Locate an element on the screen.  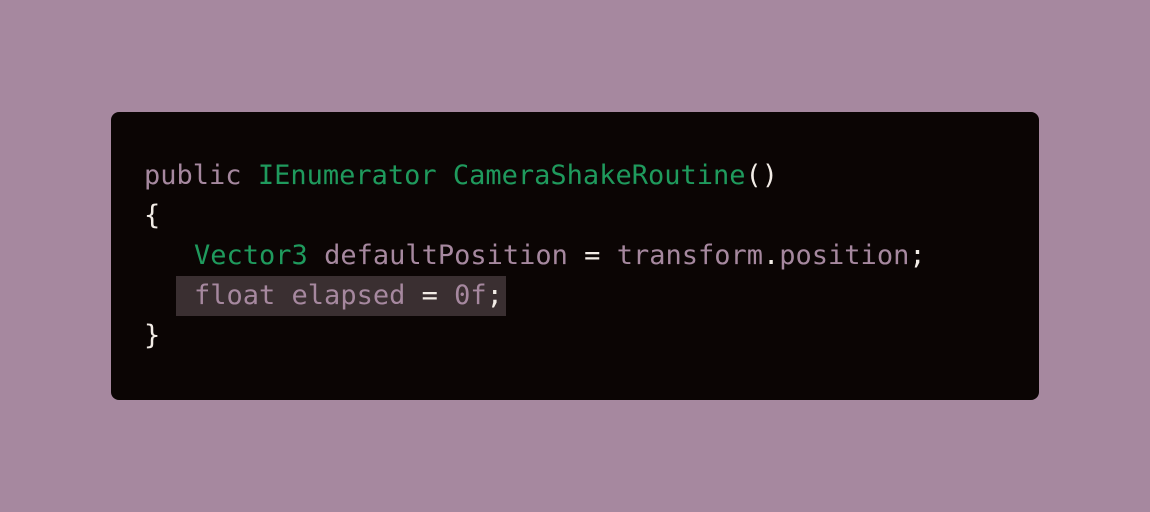
variable-elapsed: elapsed is located at coordinates (348, 295).